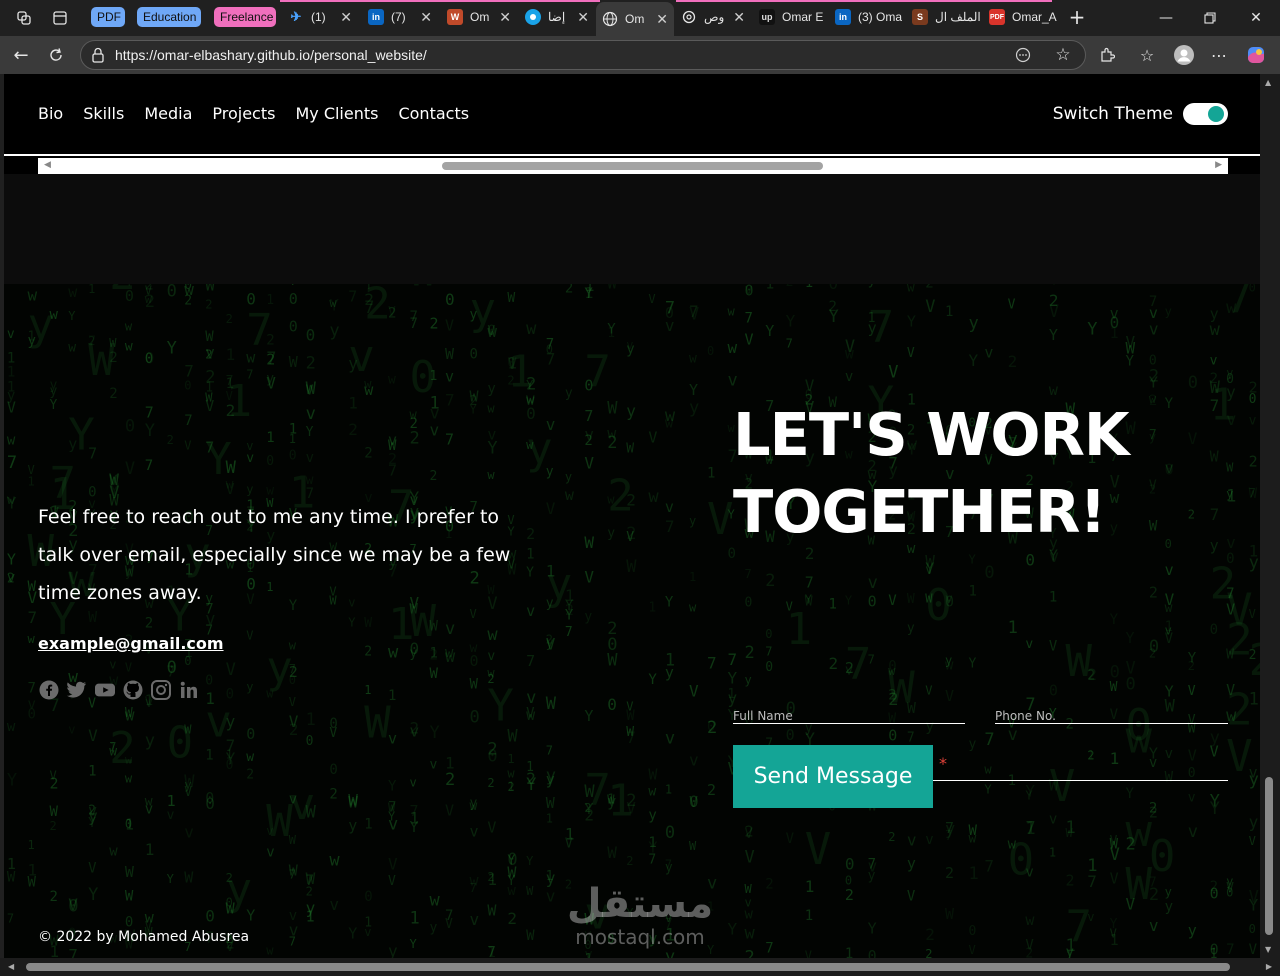  Describe the element at coordinates (1269, 856) in the screenshot. I see `vertical-scrollbar-thumb` at that location.